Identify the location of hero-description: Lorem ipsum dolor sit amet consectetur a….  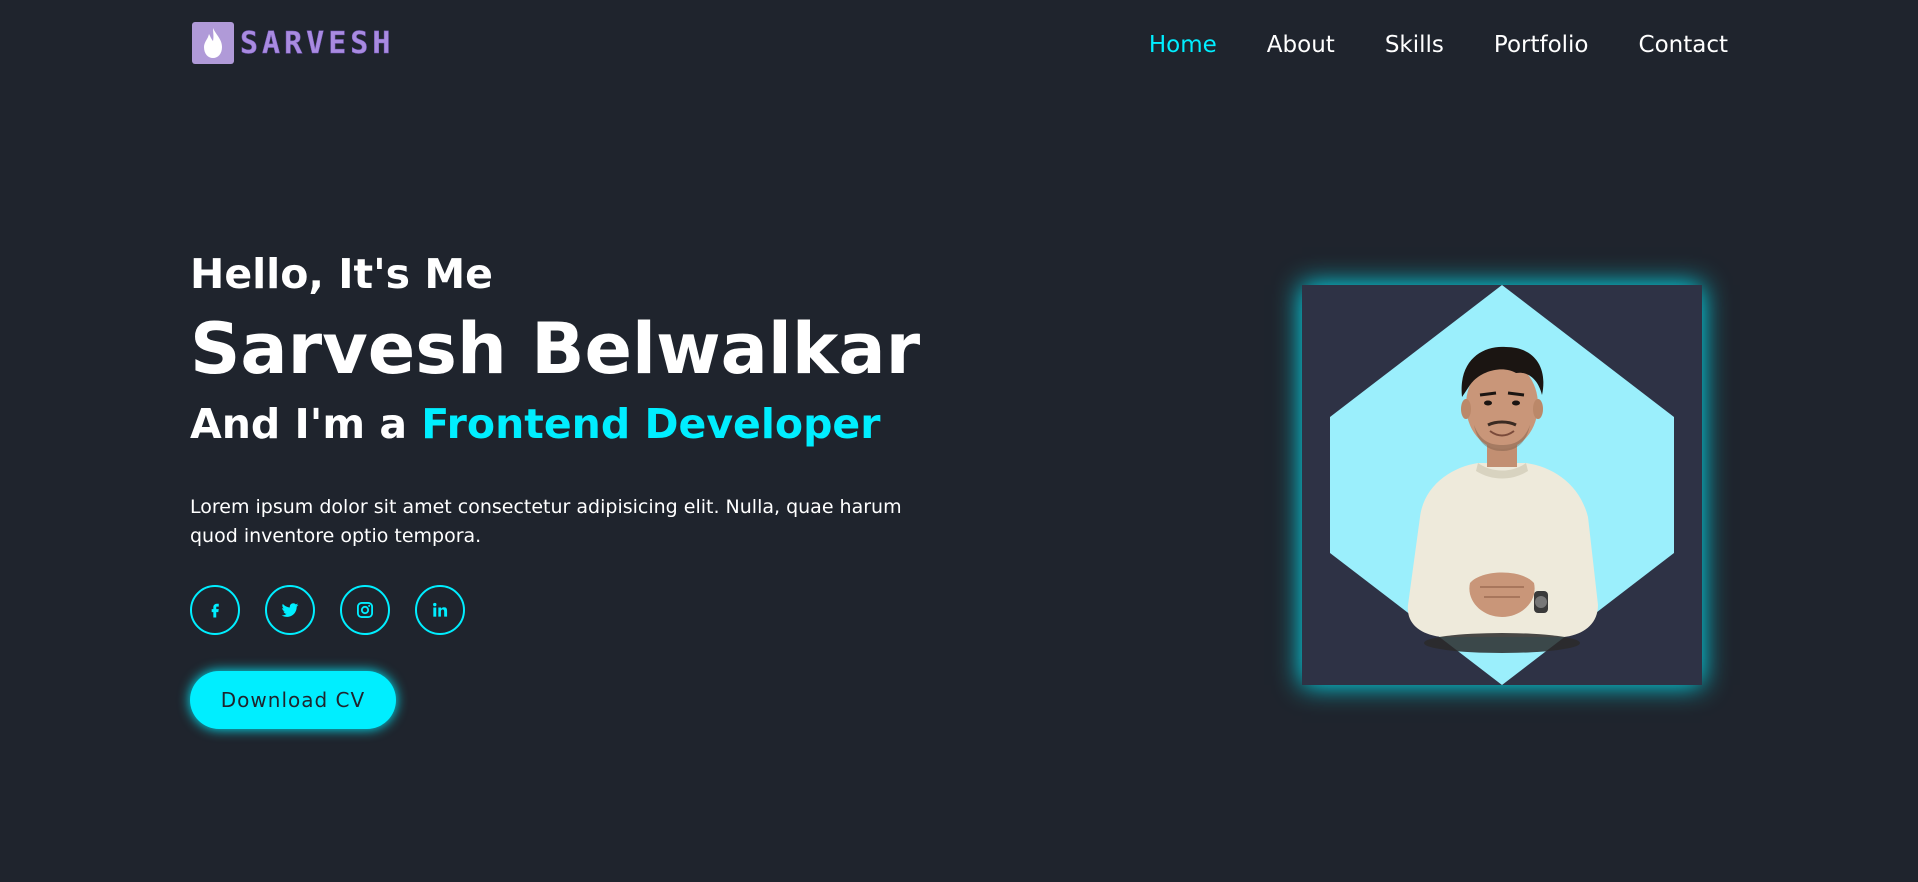
(546, 521).